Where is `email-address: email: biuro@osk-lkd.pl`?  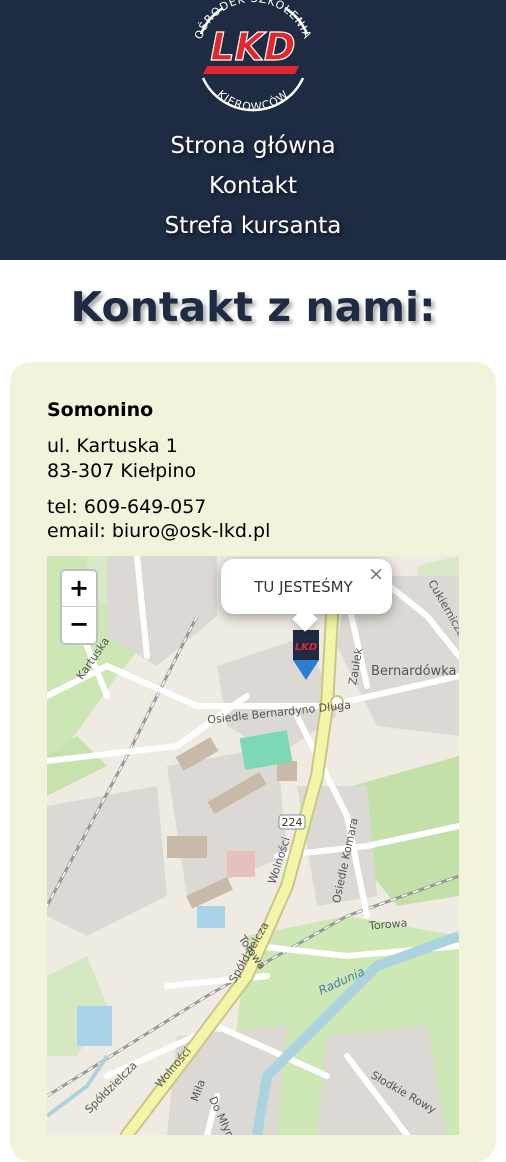
email-address: email: biuro@osk-lkd.pl is located at coordinates (158, 531).